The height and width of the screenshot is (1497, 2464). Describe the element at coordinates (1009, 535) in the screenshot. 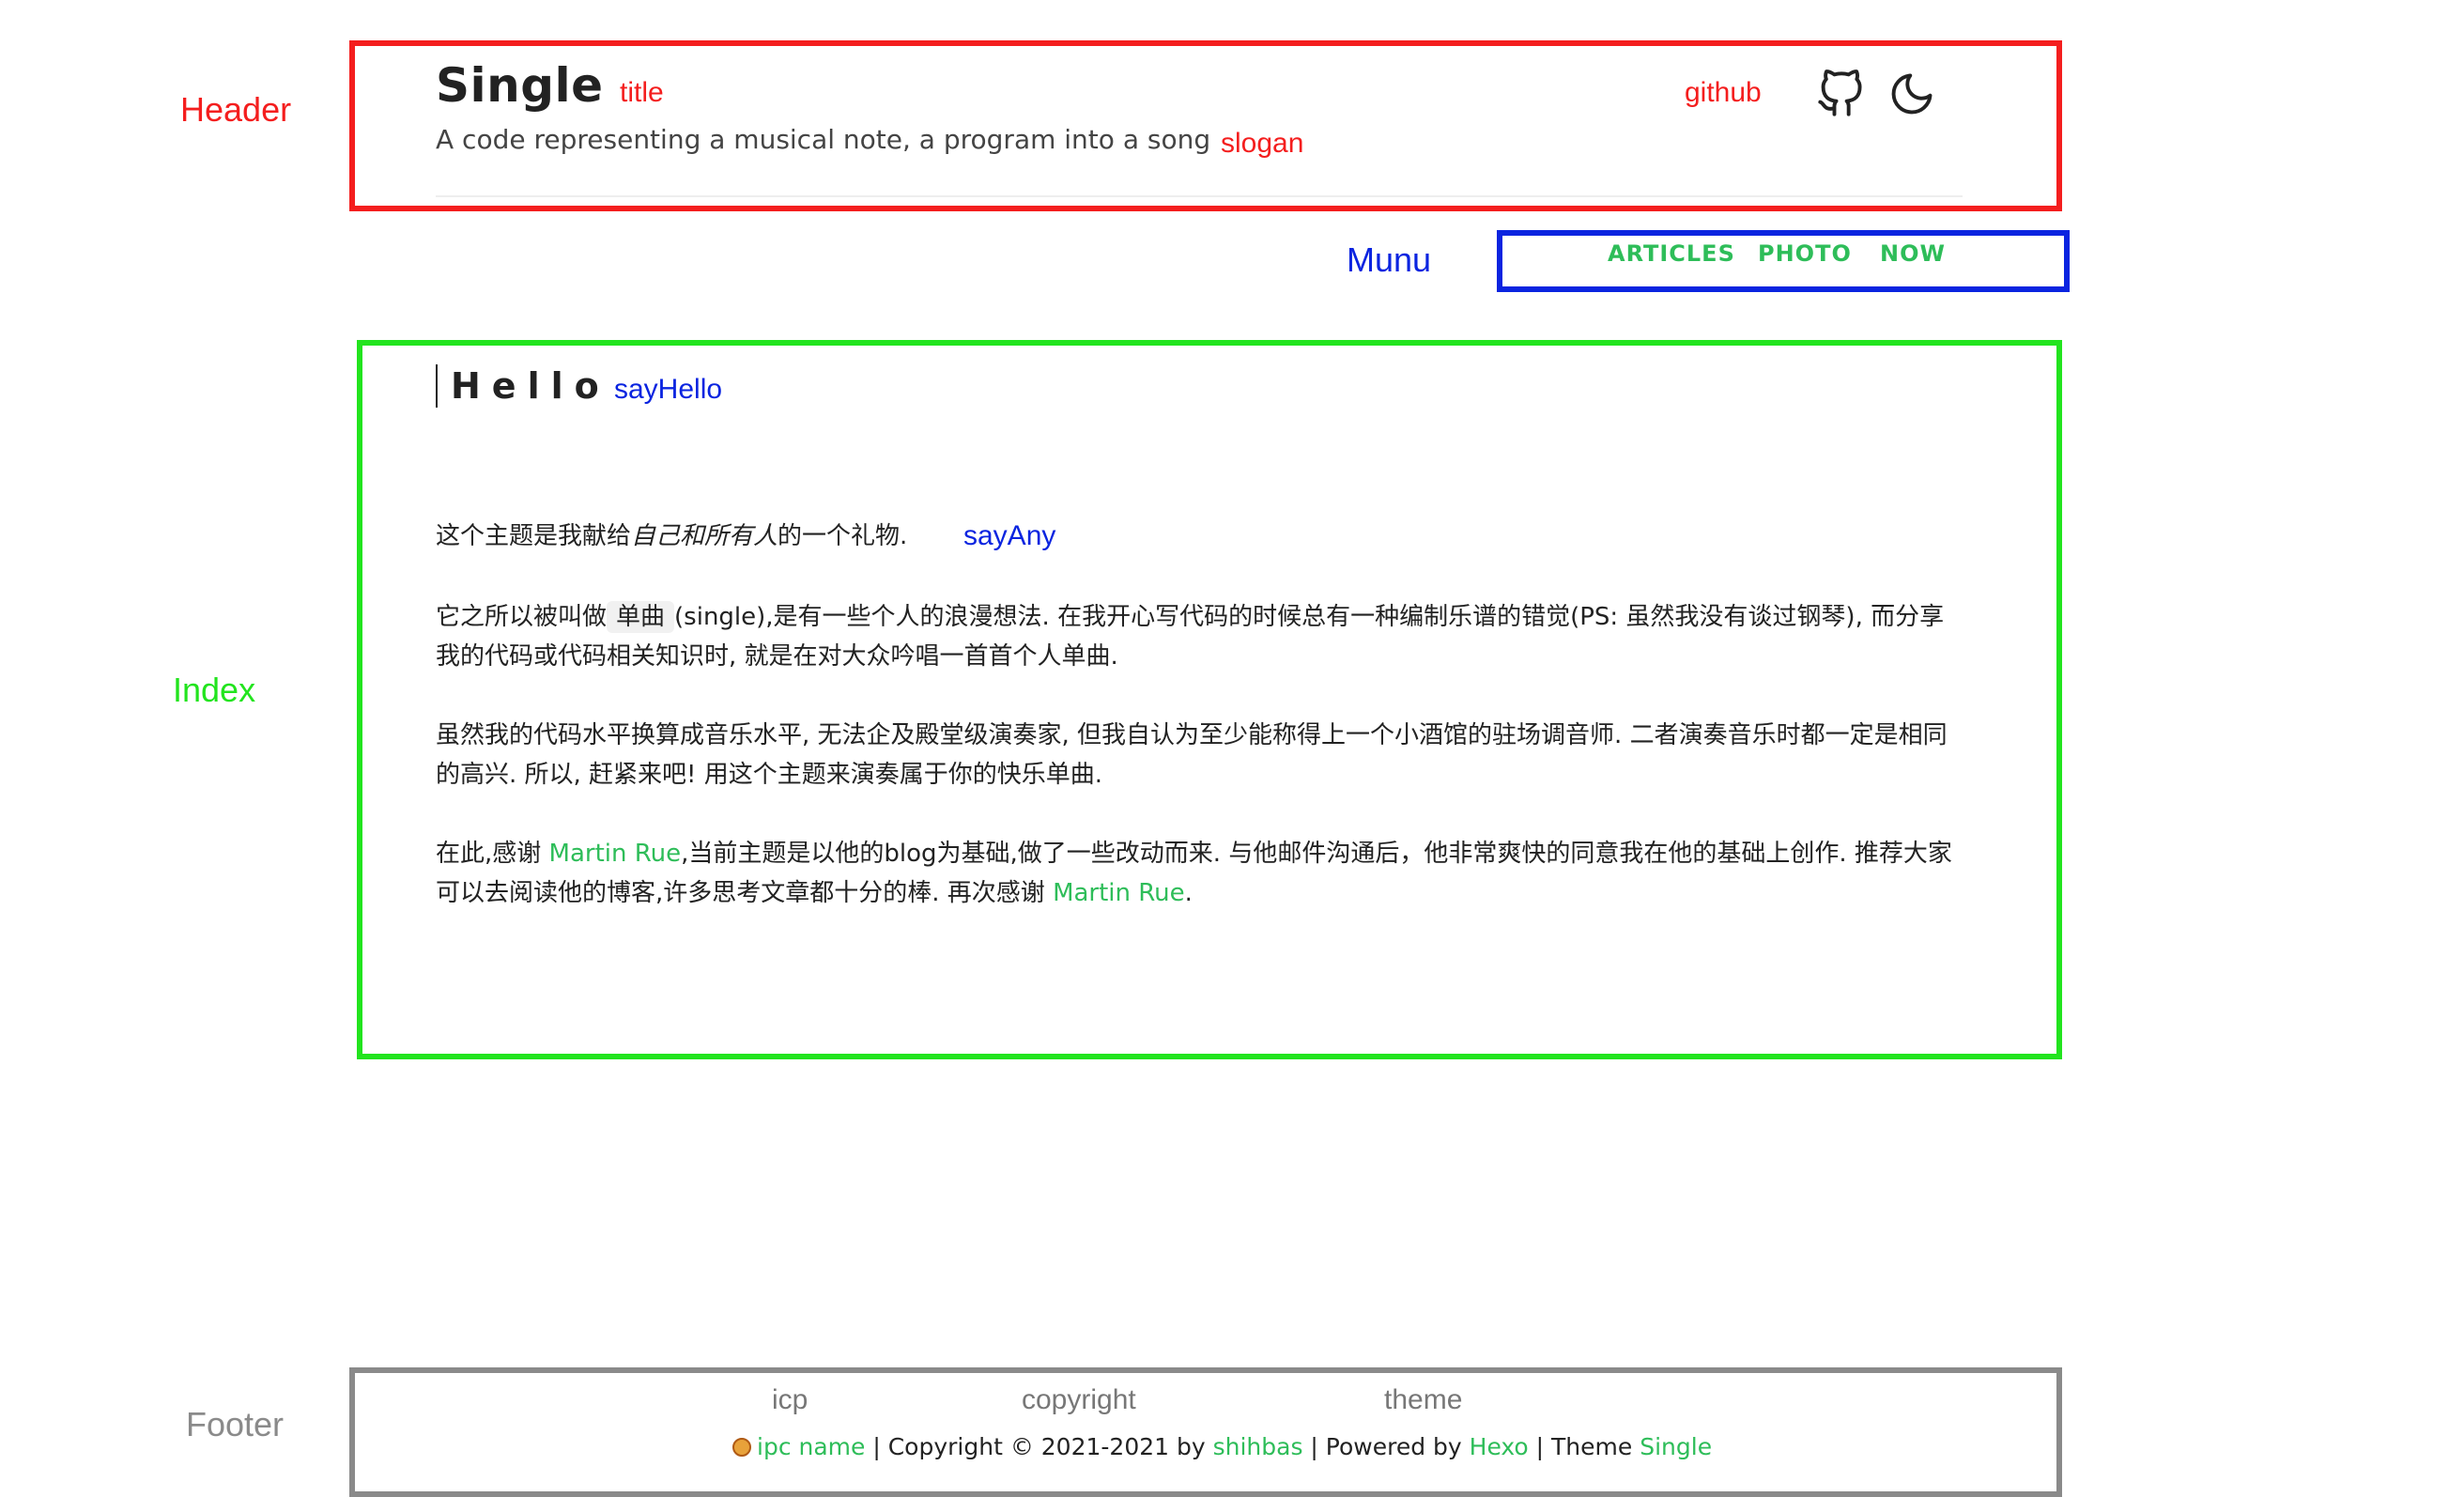

I see `say-any-annotation: sayAny` at that location.